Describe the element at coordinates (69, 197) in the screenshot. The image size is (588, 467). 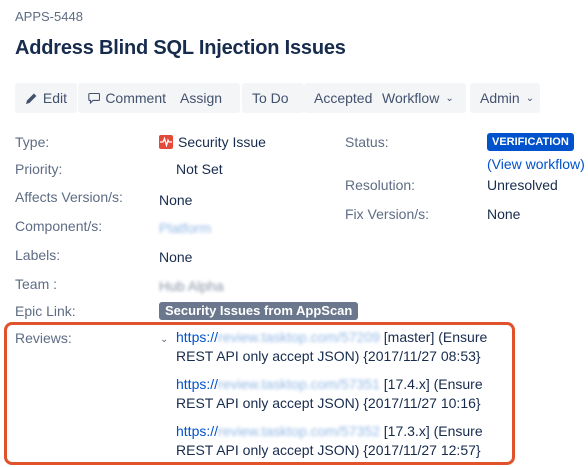
I see `affects-version-label: Affects Version/s:` at that location.